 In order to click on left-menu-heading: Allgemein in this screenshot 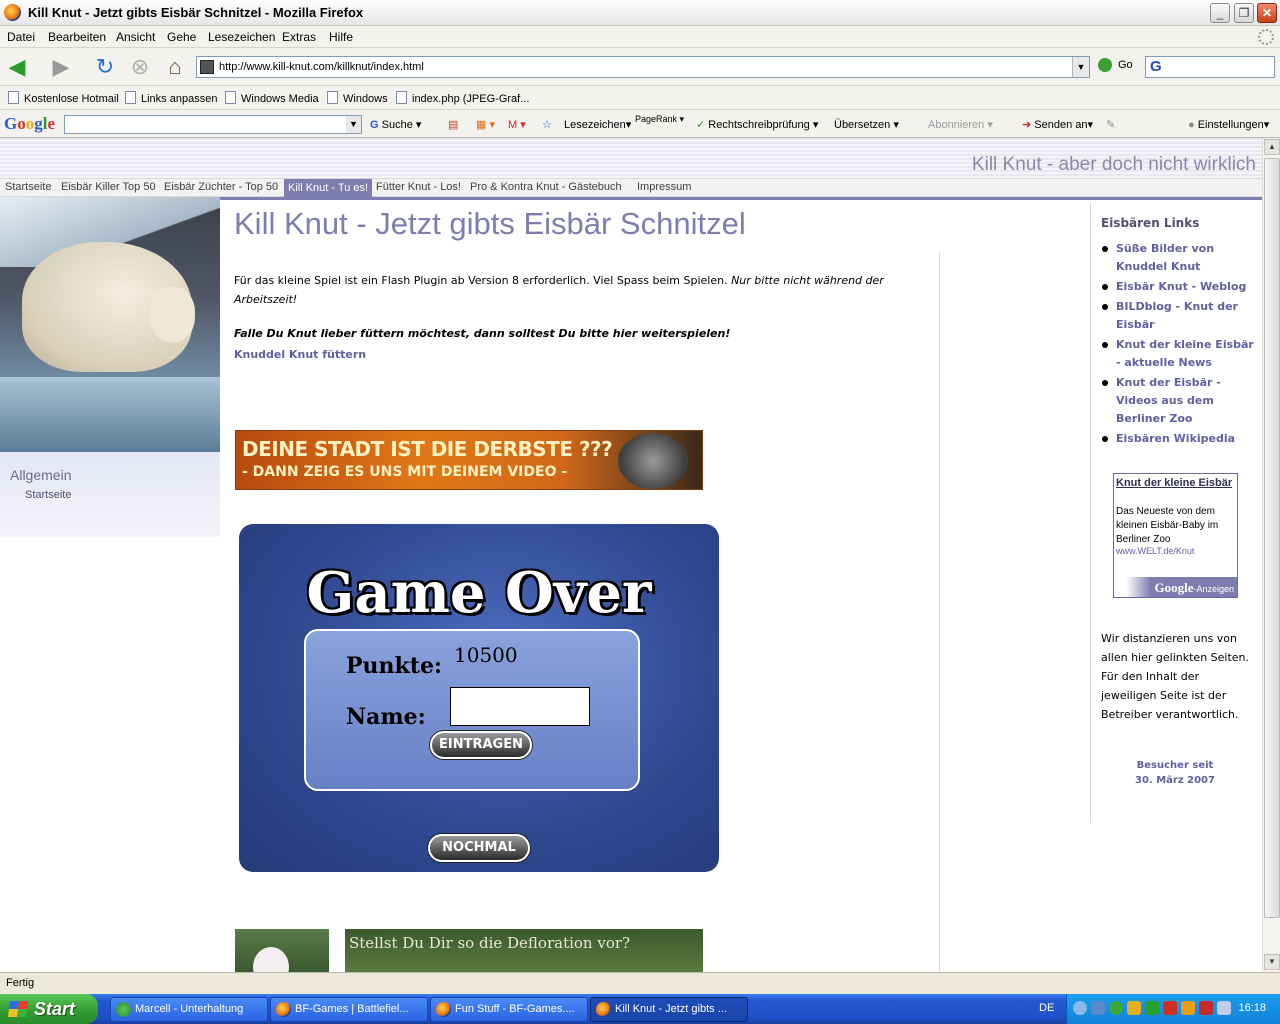, I will do `click(41, 475)`.